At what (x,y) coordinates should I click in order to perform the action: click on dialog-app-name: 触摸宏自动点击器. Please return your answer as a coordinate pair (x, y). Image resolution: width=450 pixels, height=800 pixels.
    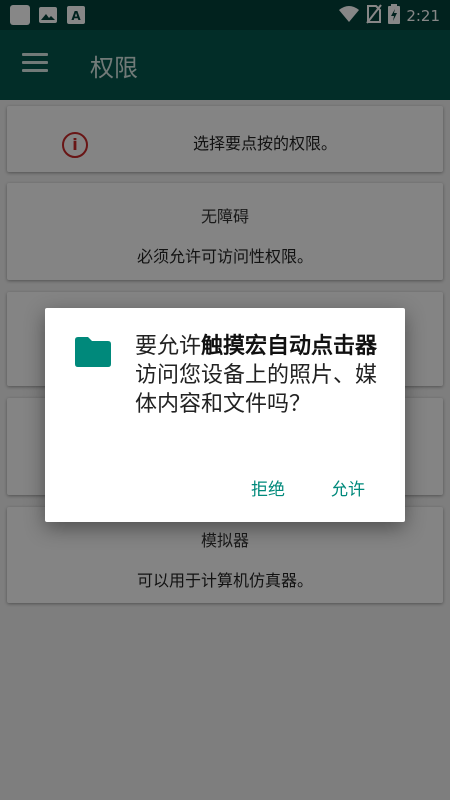
    Looking at the image, I should click on (289, 346).